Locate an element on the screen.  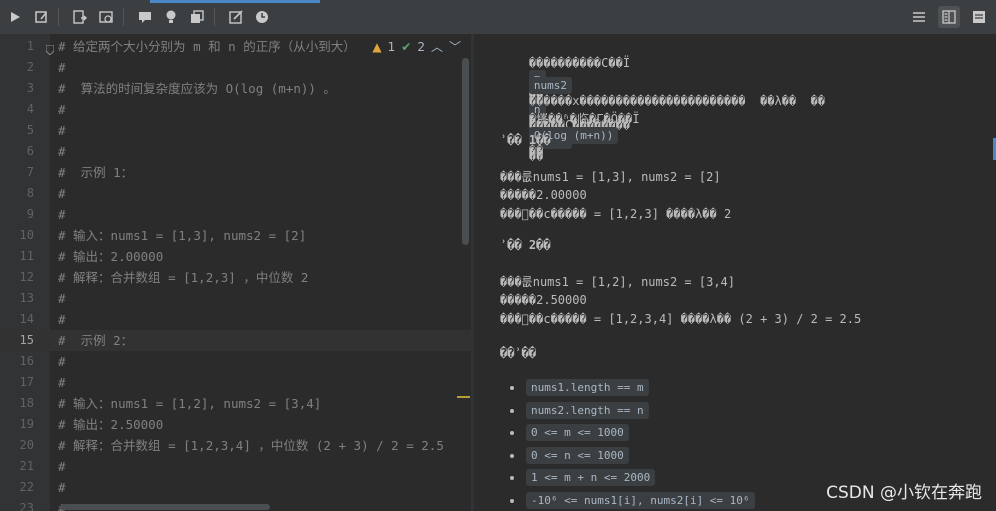
chevron-up-icon: ︿ is located at coordinates (437, 46).